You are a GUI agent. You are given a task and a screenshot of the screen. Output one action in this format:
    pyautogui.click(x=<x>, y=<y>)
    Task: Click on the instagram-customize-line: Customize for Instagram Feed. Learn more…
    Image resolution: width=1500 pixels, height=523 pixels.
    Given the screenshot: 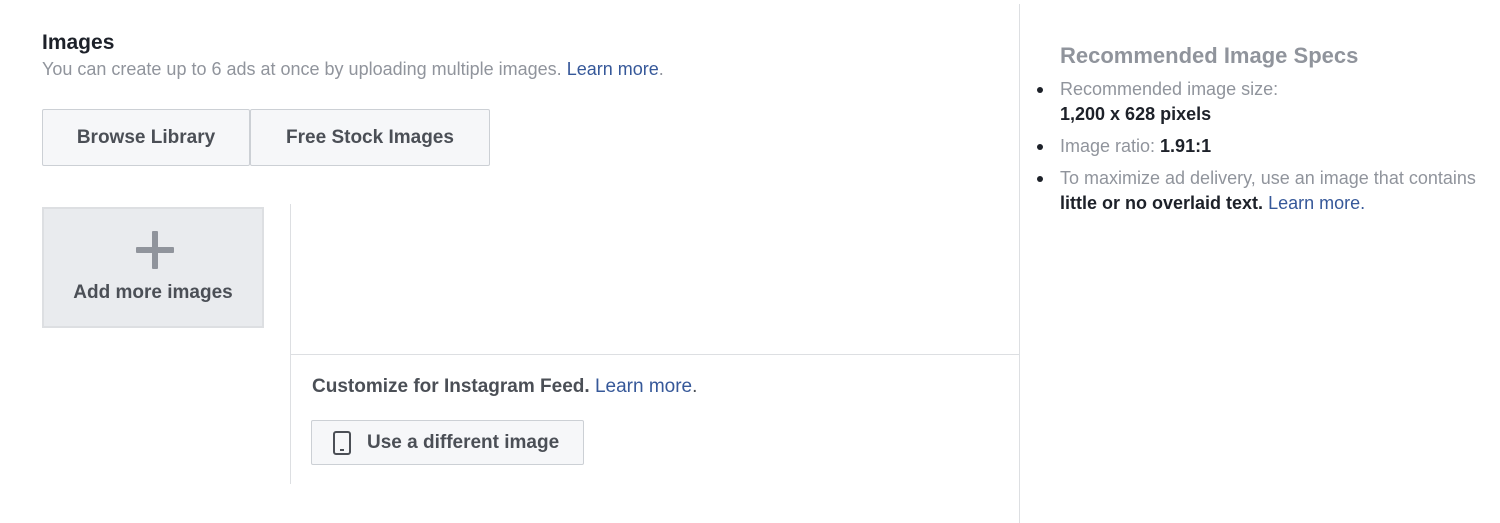 What is the action you would take?
    pyautogui.click(x=504, y=387)
    